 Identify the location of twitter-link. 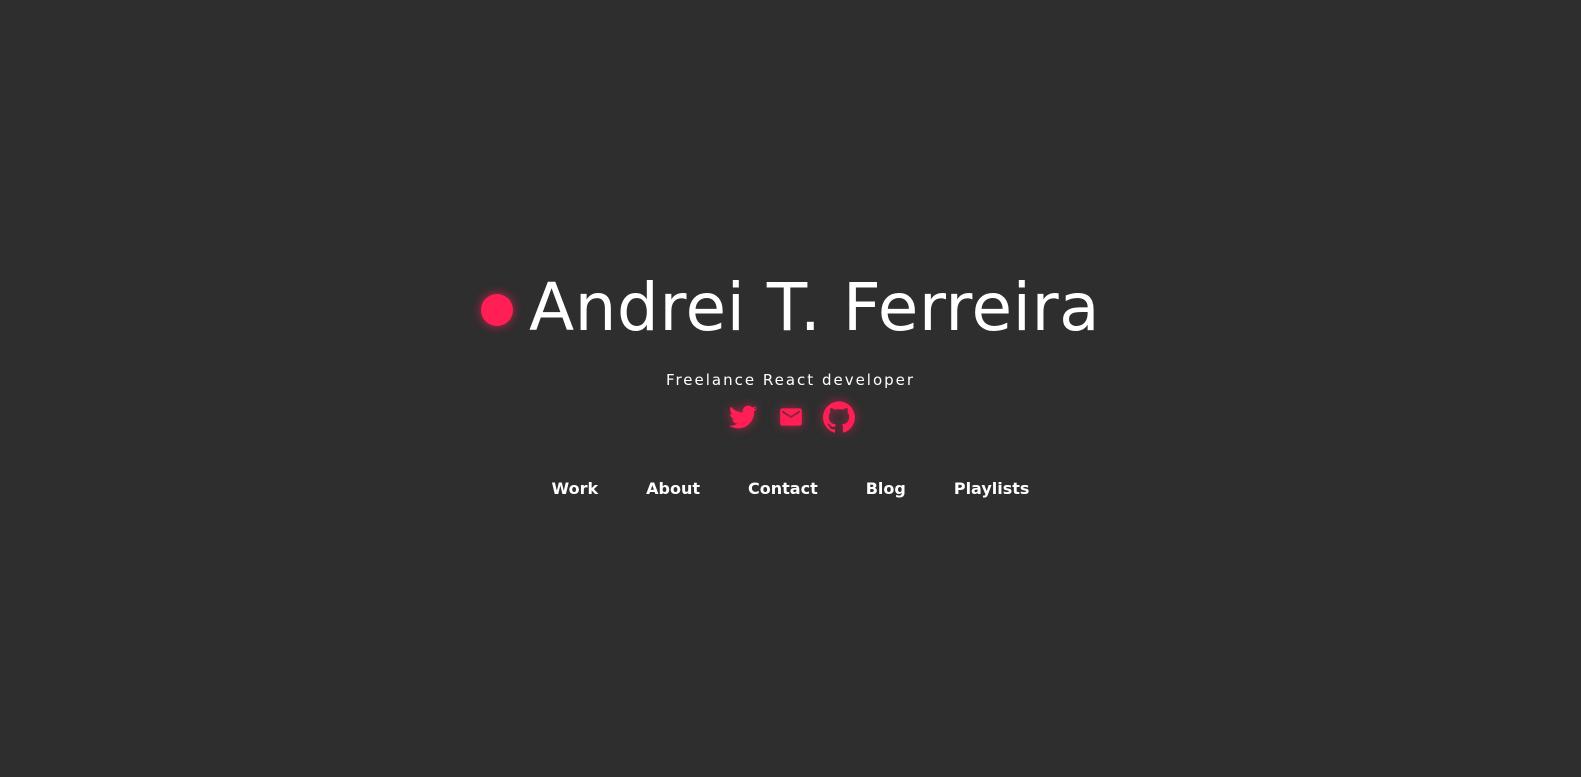
(743, 417).